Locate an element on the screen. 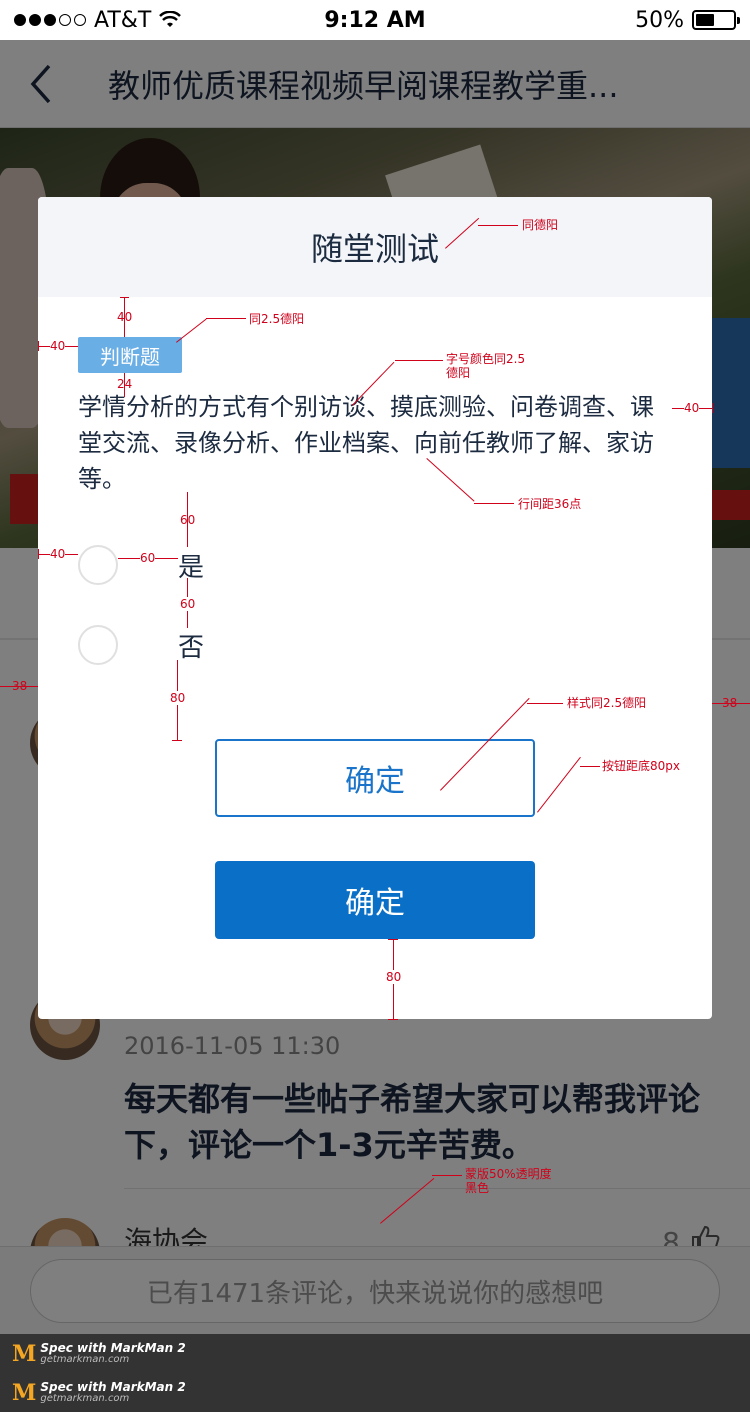 Image resolution: width=750 pixels, height=1412 pixels. battery-percent: 50% is located at coordinates (659, 20).